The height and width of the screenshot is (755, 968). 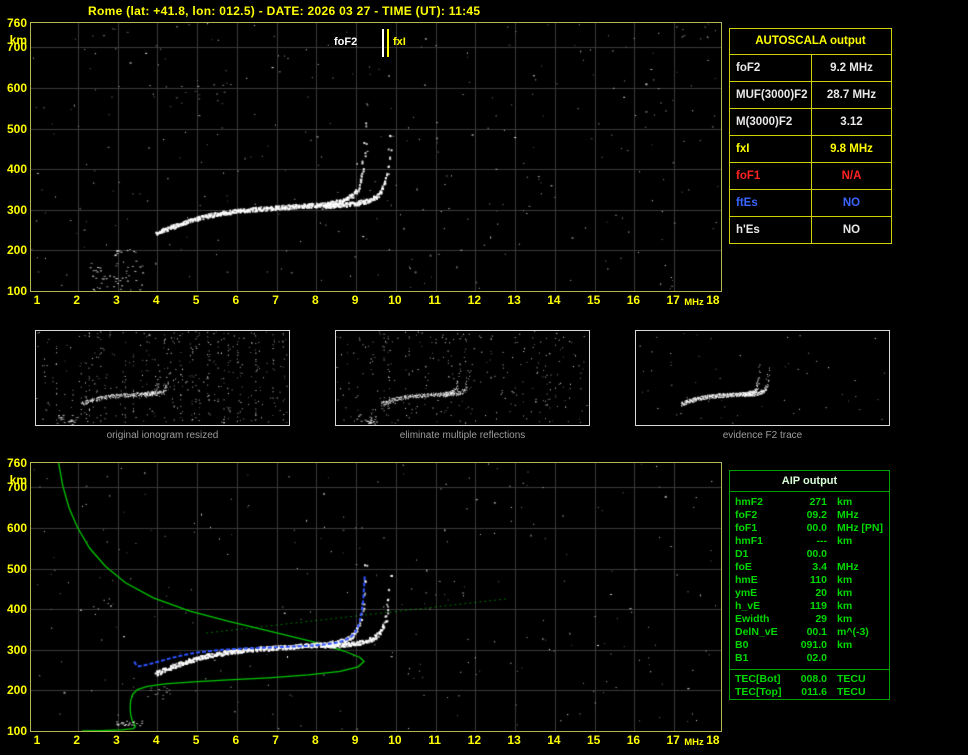 I want to click on aip-row-b0: B0 091.0 km, so click(x=809, y=645).